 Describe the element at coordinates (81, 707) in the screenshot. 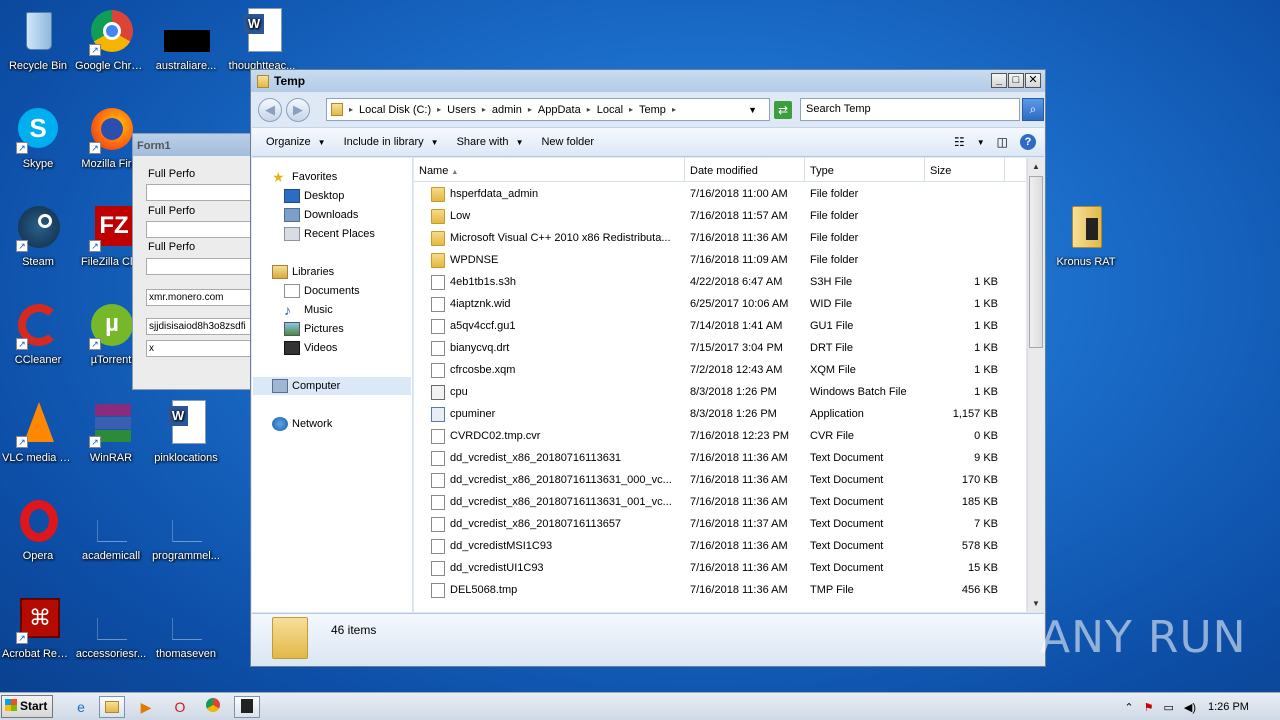

I see `internet-explorer-icon: e` at that location.